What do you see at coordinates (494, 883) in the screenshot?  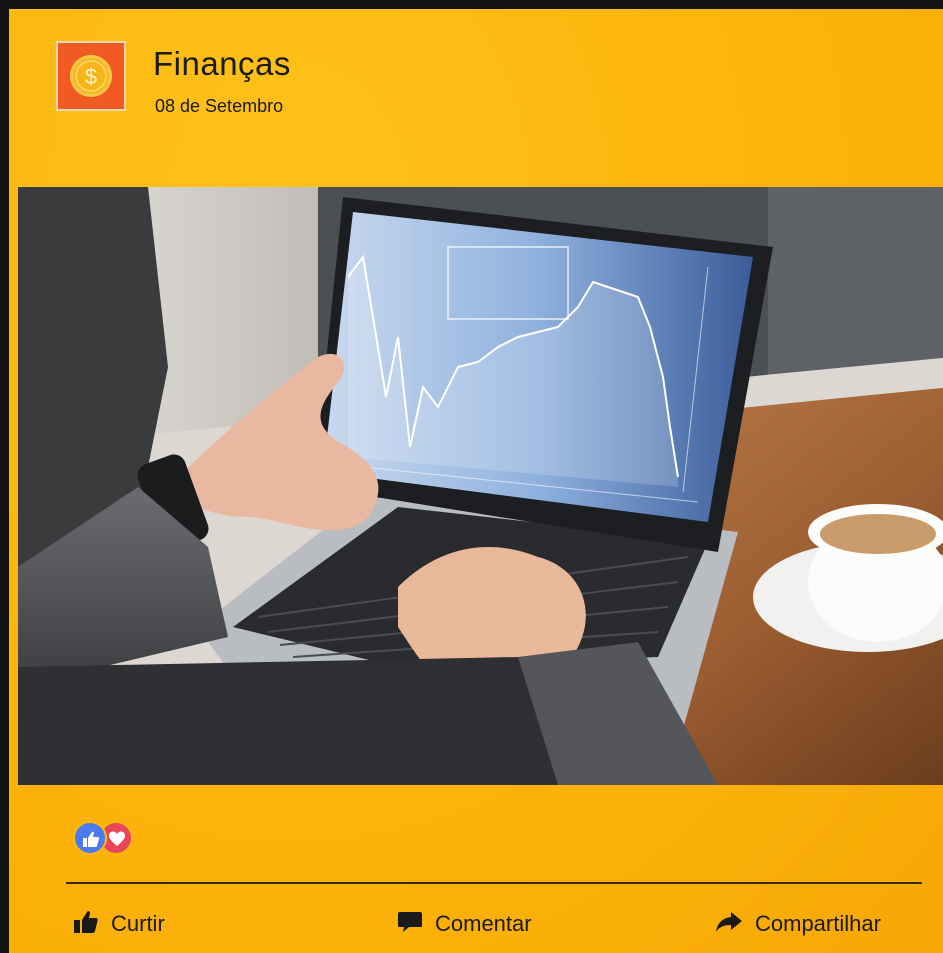 I see `actions-divider` at bounding box center [494, 883].